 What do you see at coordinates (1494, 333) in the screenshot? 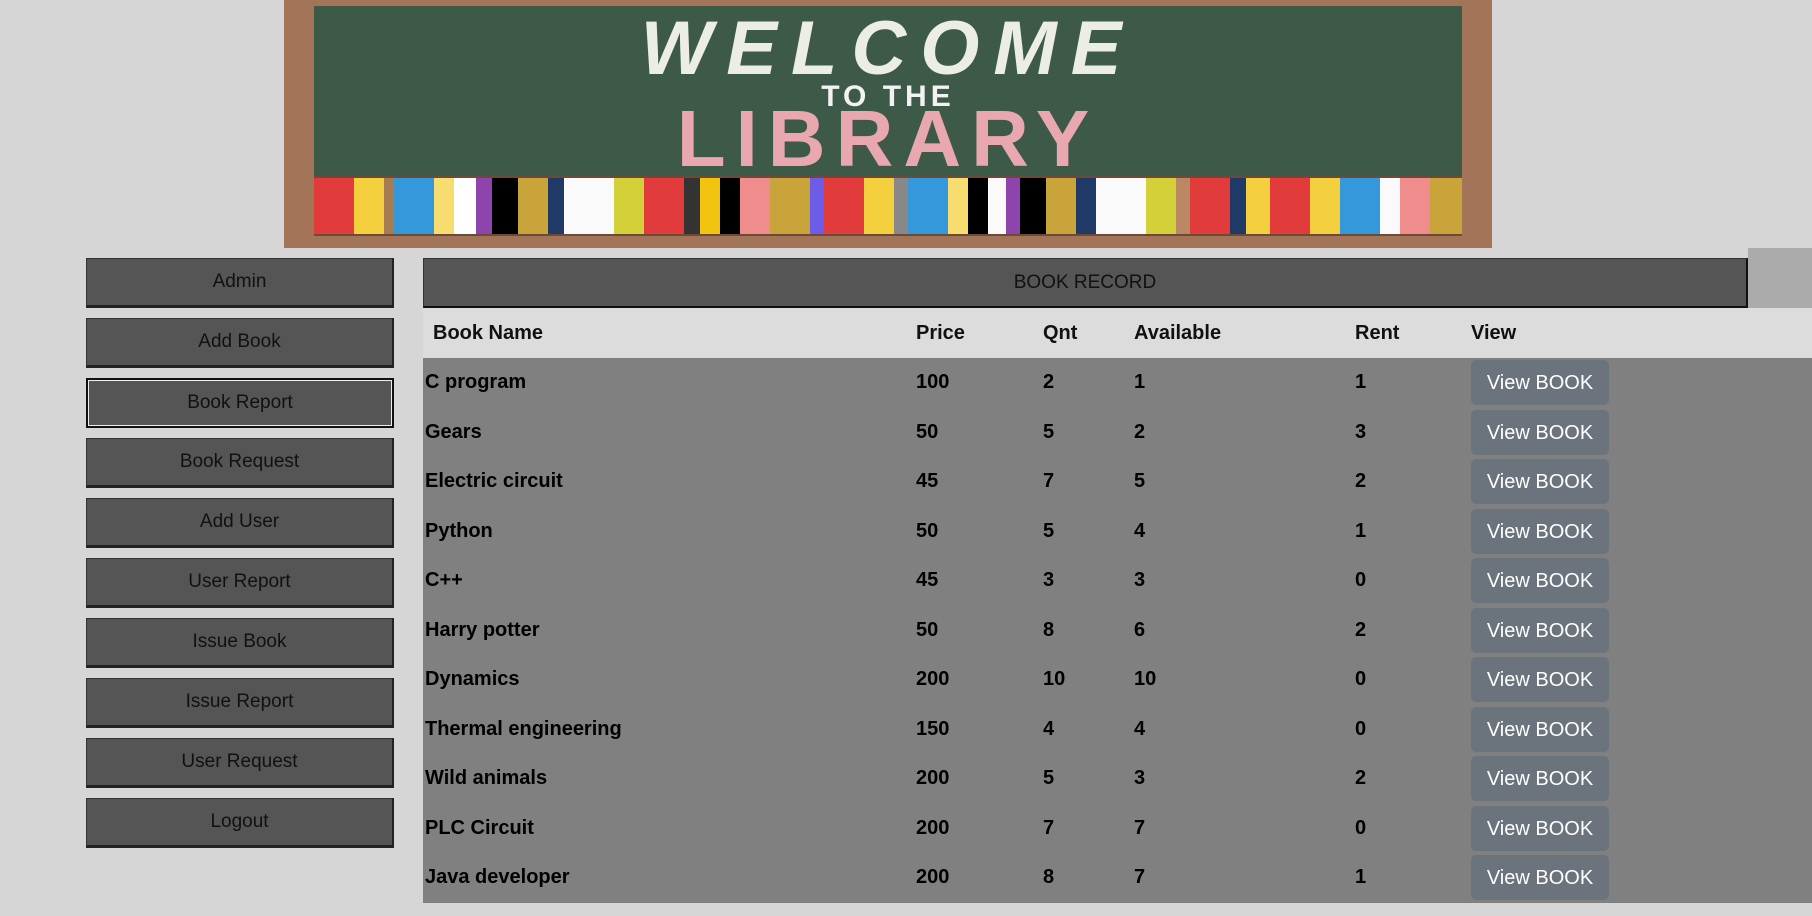
I see `column-header-view: View` at bounding box center [1494, 333].